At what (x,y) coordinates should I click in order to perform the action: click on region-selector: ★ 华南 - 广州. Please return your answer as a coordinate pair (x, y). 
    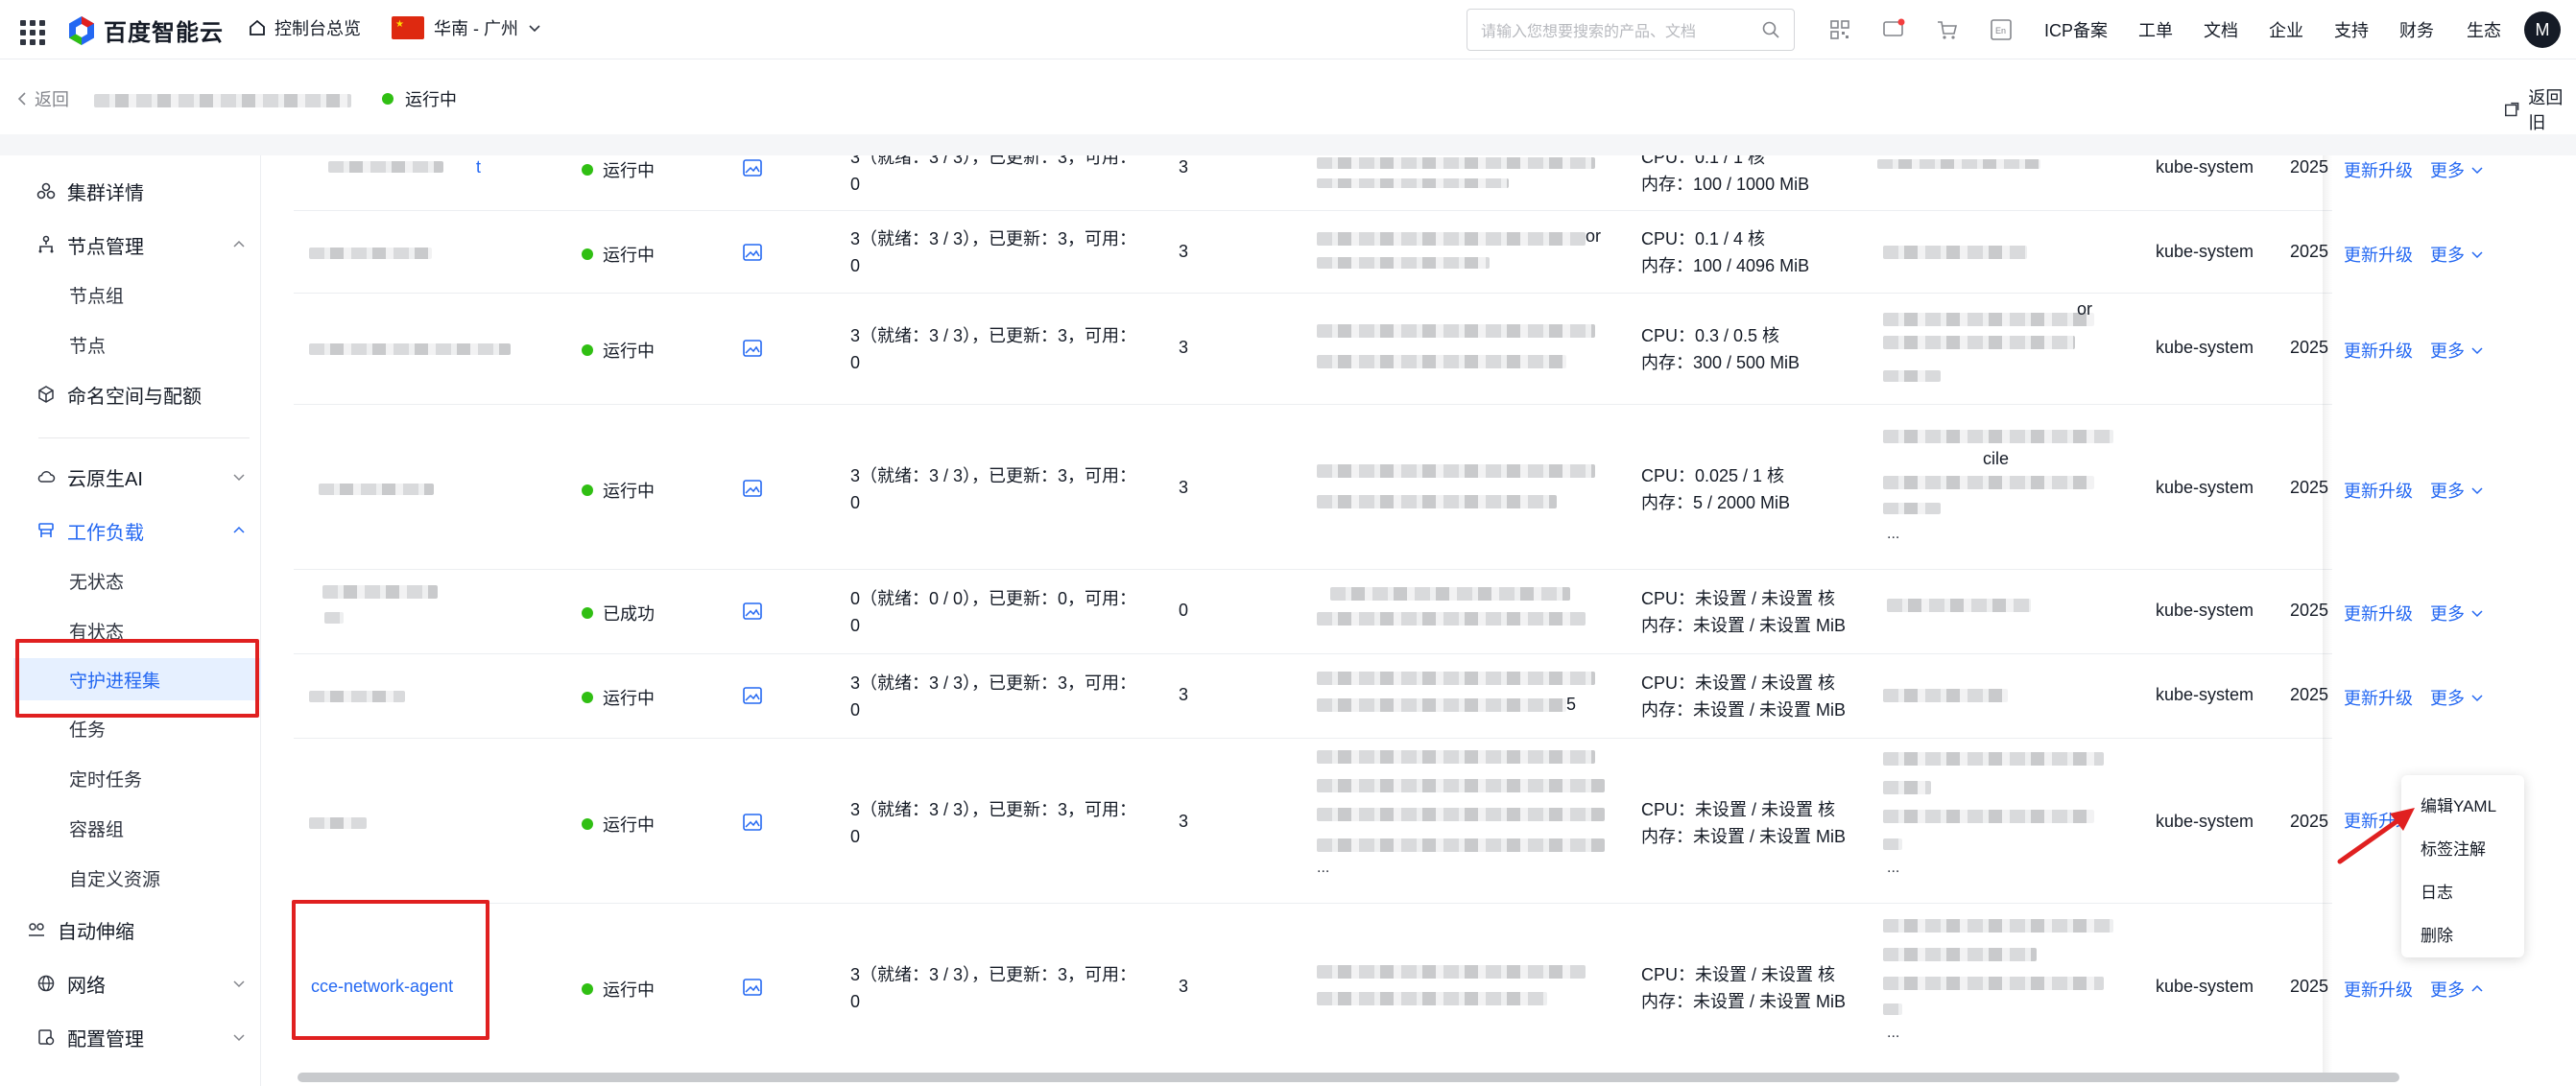
    Looking at the image, I should click on (466, 27).